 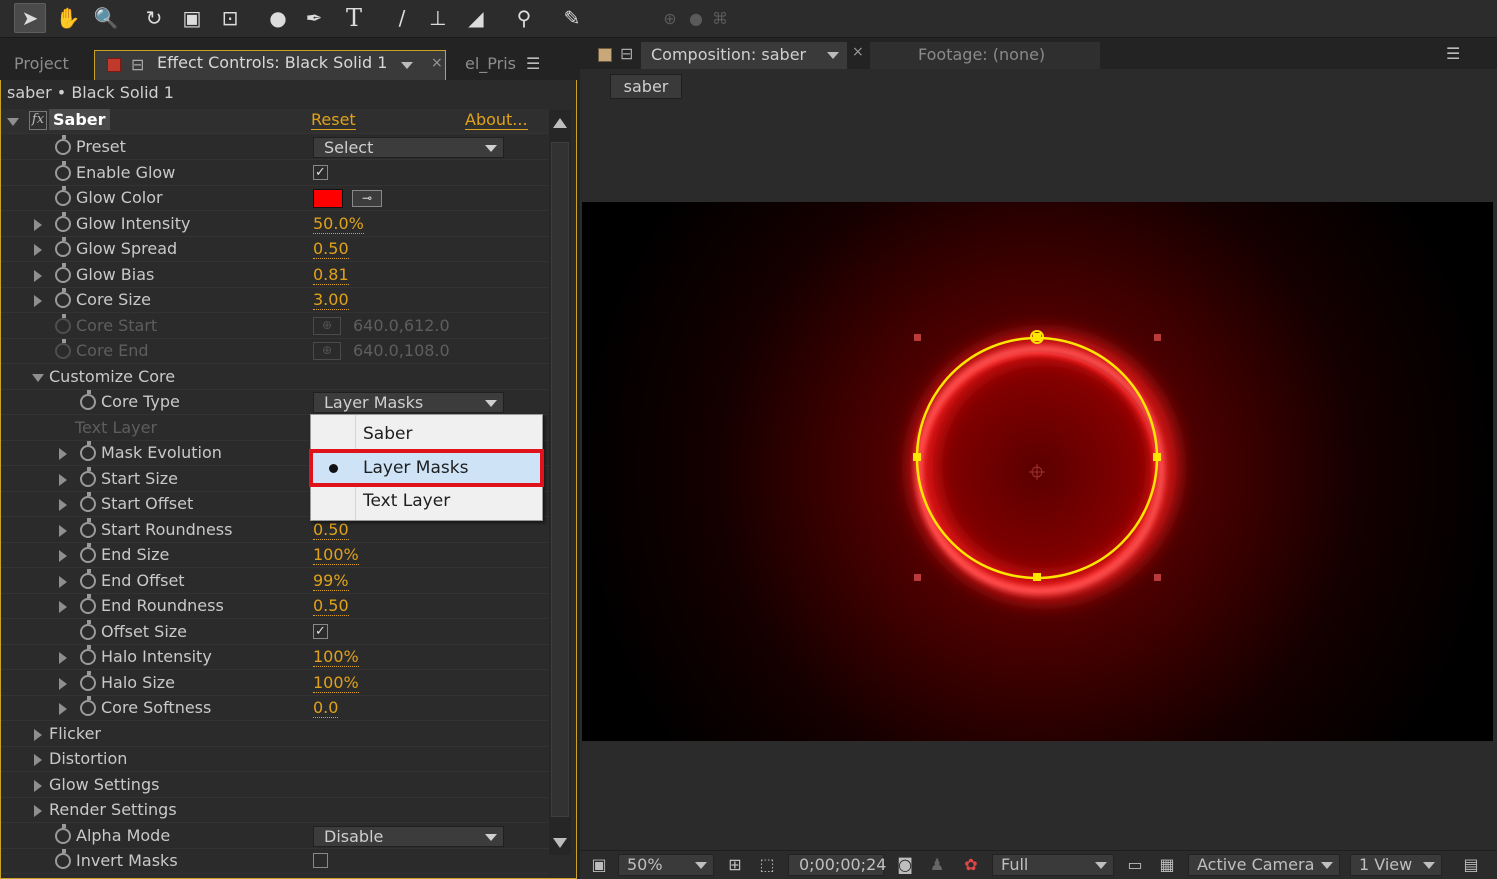 What do you see at coordinates (426, 434) in the screenshot?
I see `menu-item-saber: Saber` at bounding box center [426, 434].